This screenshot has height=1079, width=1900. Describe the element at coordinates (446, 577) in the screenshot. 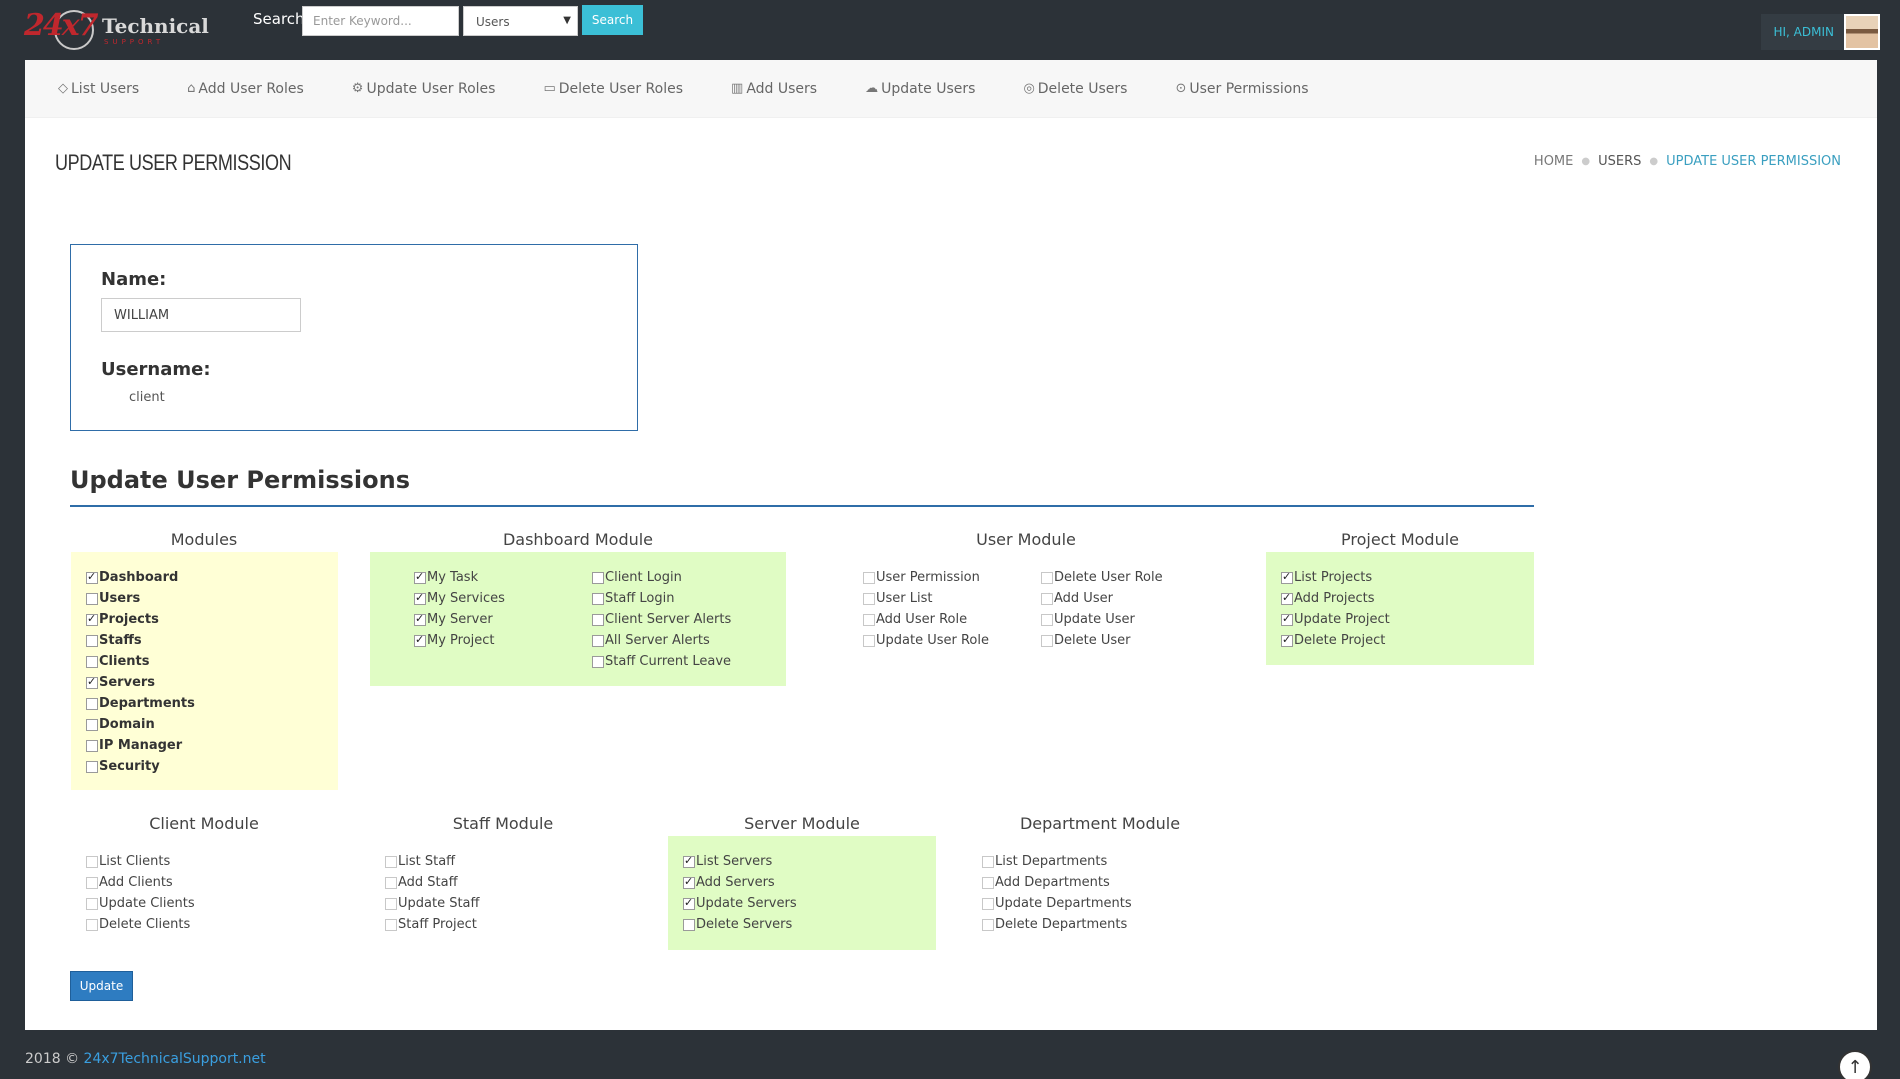

I see `permission-checkbox-my-task: My Task` at that location.